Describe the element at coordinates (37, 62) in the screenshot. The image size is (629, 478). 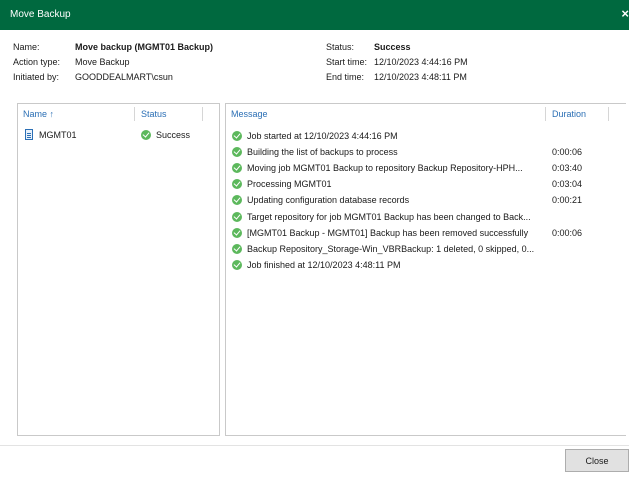
I see `action-type-label: Action type:` at that location.